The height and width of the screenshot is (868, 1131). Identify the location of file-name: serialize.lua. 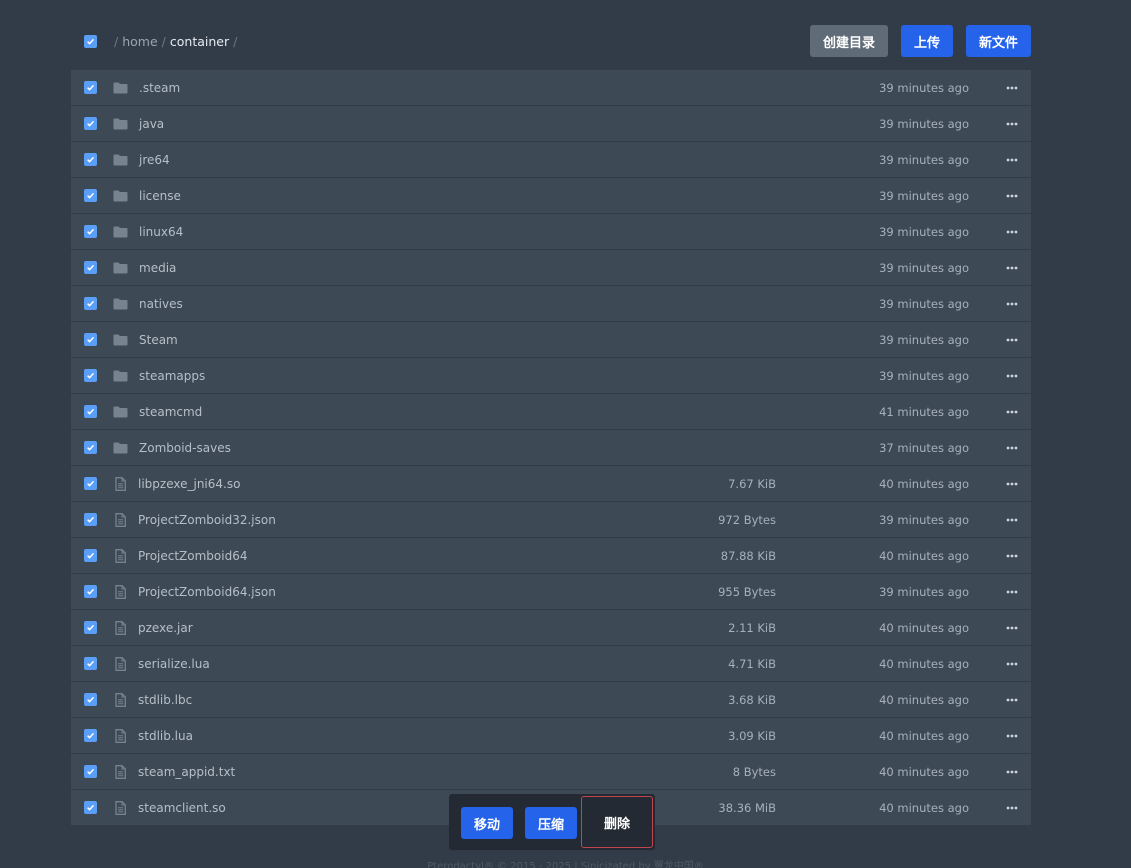
(174, 664).